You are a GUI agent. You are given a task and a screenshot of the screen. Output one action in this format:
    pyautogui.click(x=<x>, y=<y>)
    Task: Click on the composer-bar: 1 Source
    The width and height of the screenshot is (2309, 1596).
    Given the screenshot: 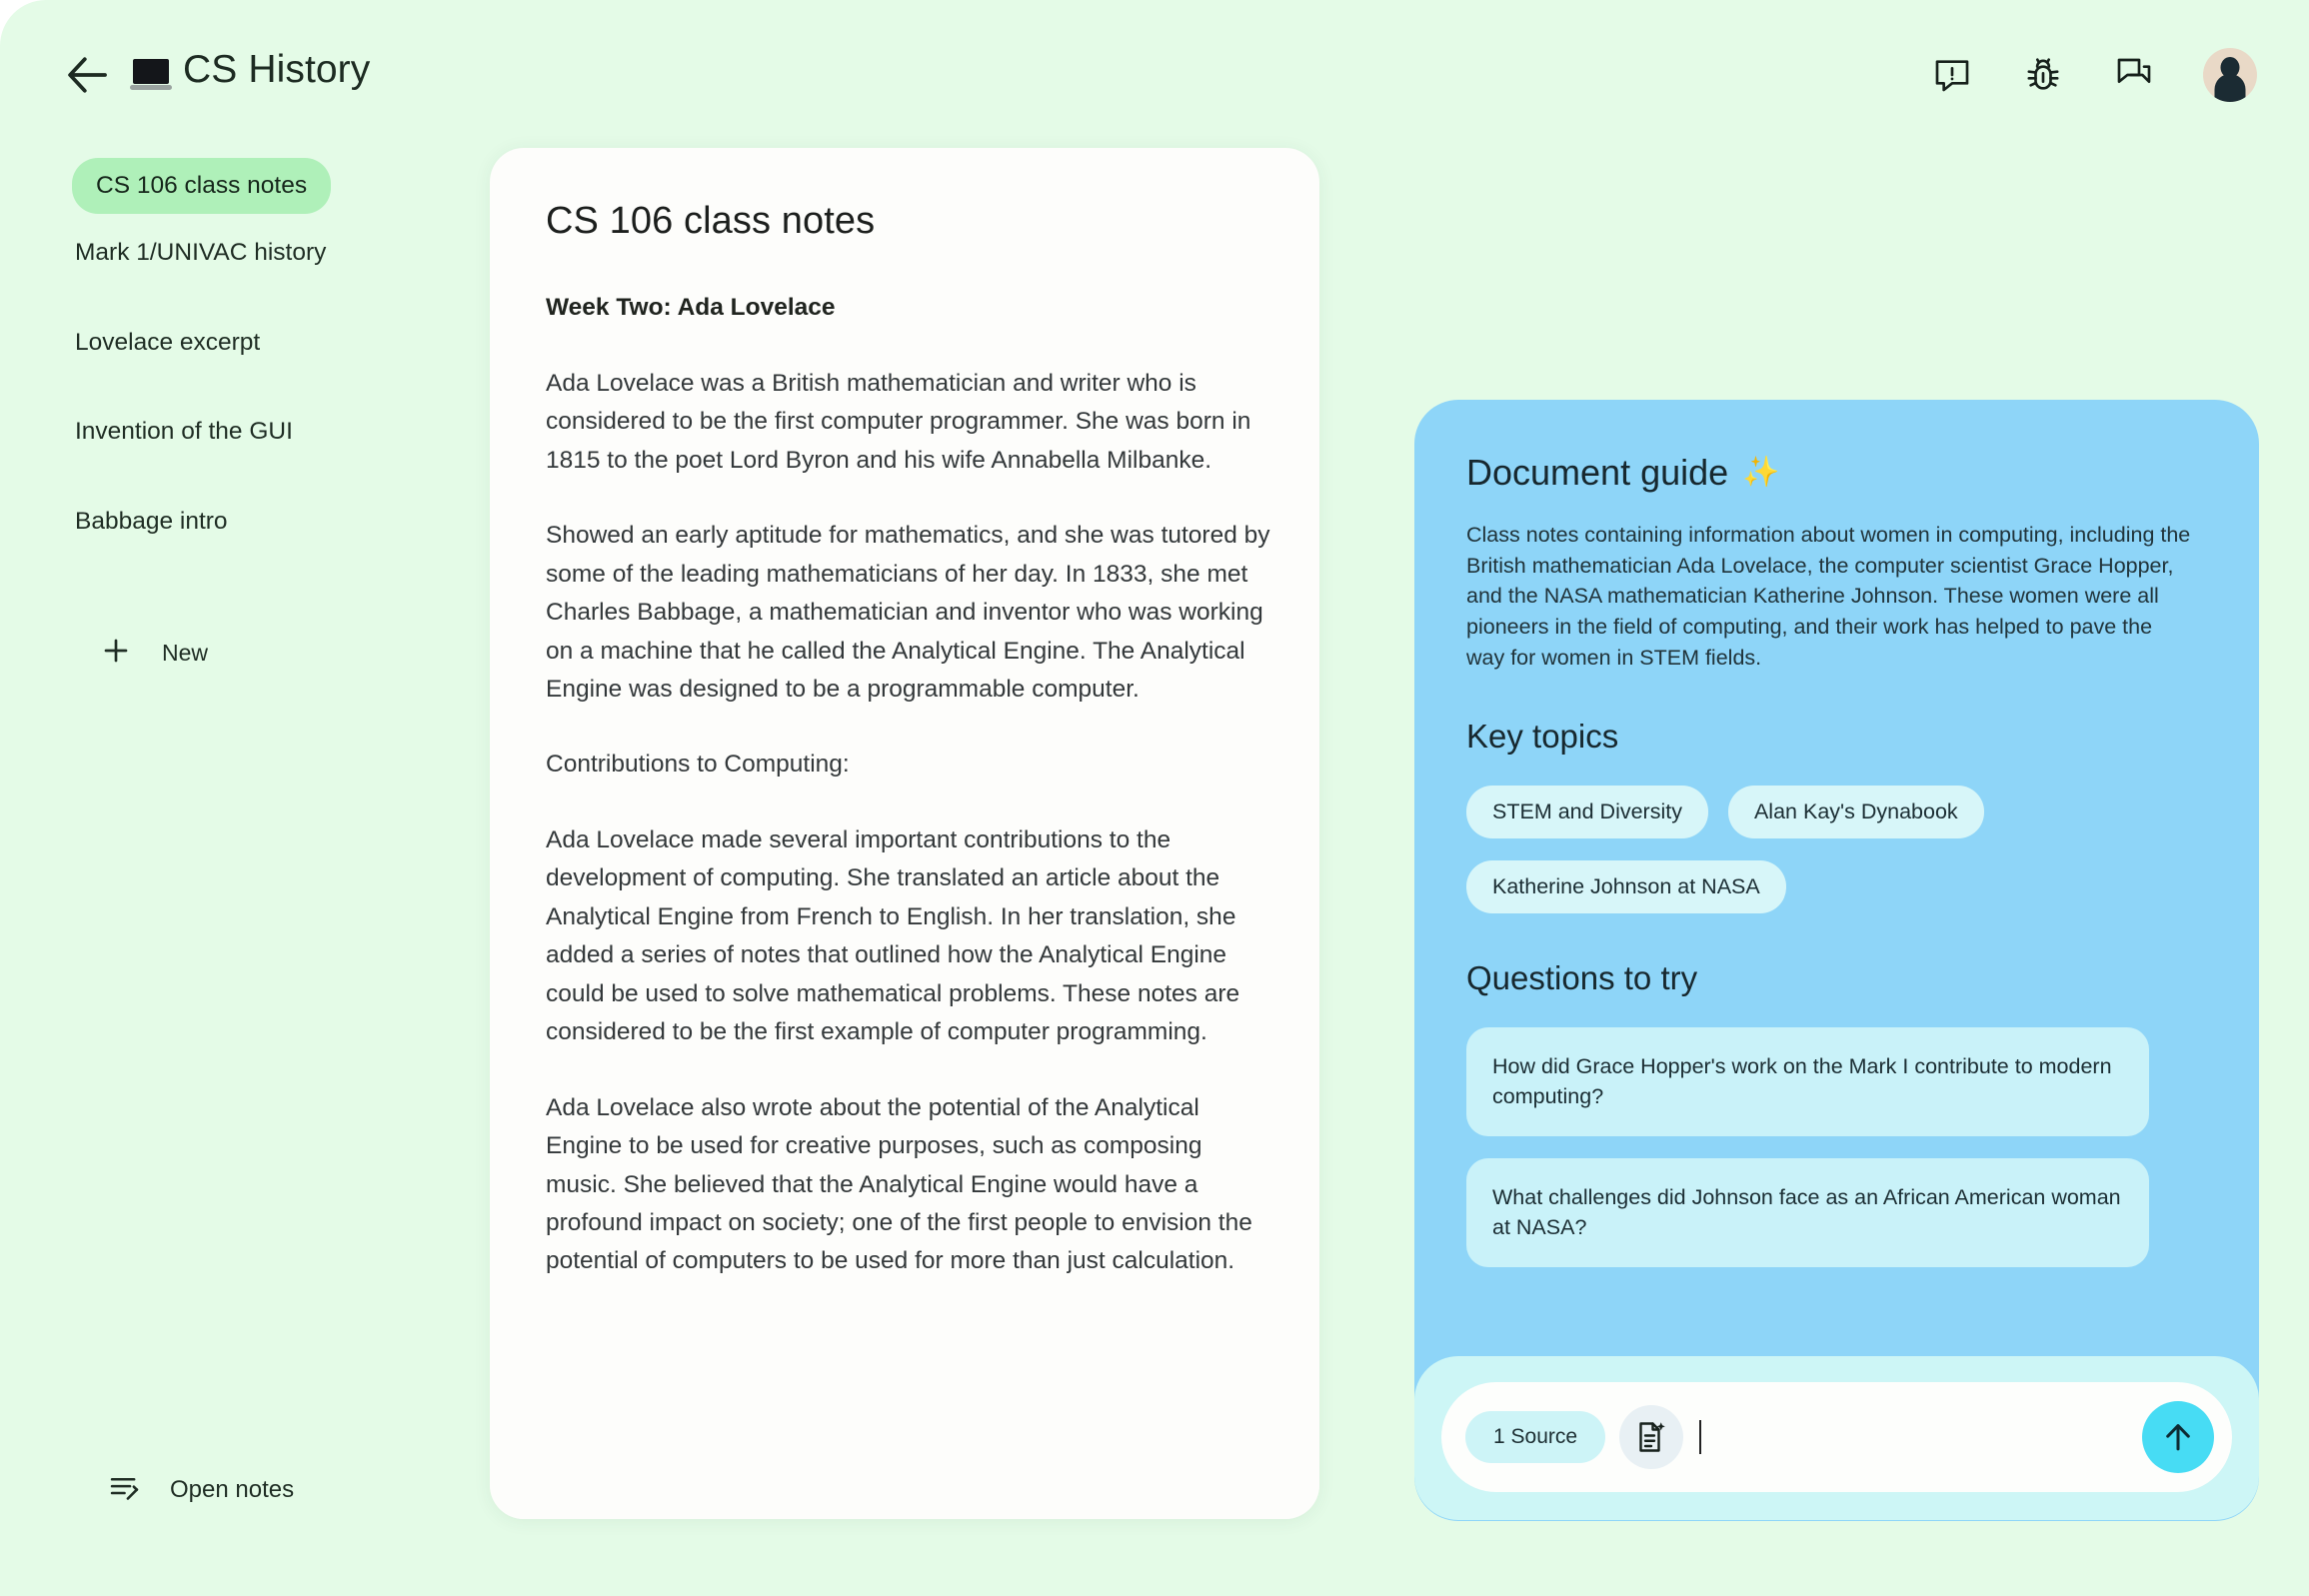 What is the action you would take?
    pyautogui.click(x=1836, y=1437)
    